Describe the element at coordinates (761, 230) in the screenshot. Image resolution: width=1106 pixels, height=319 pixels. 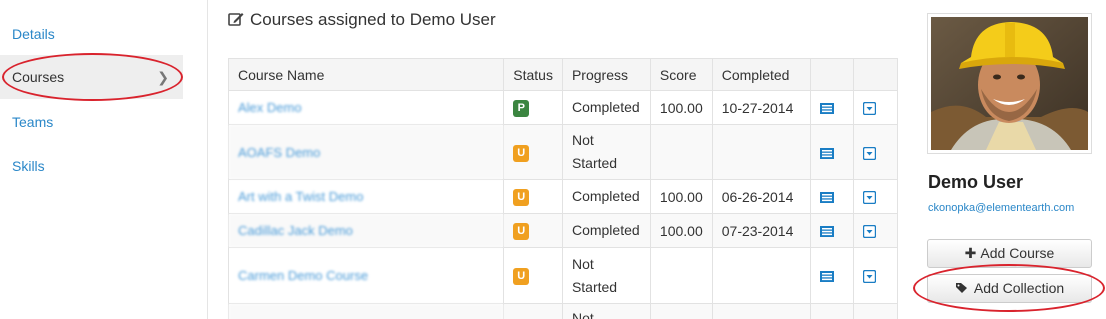
I see `completed-date-cell: 07-23-2014` at that location.